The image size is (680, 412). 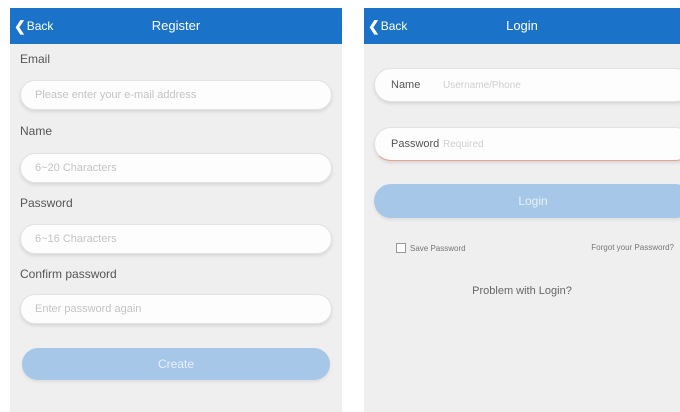 I want to click on login-name-input, so click(x=560, y=85).